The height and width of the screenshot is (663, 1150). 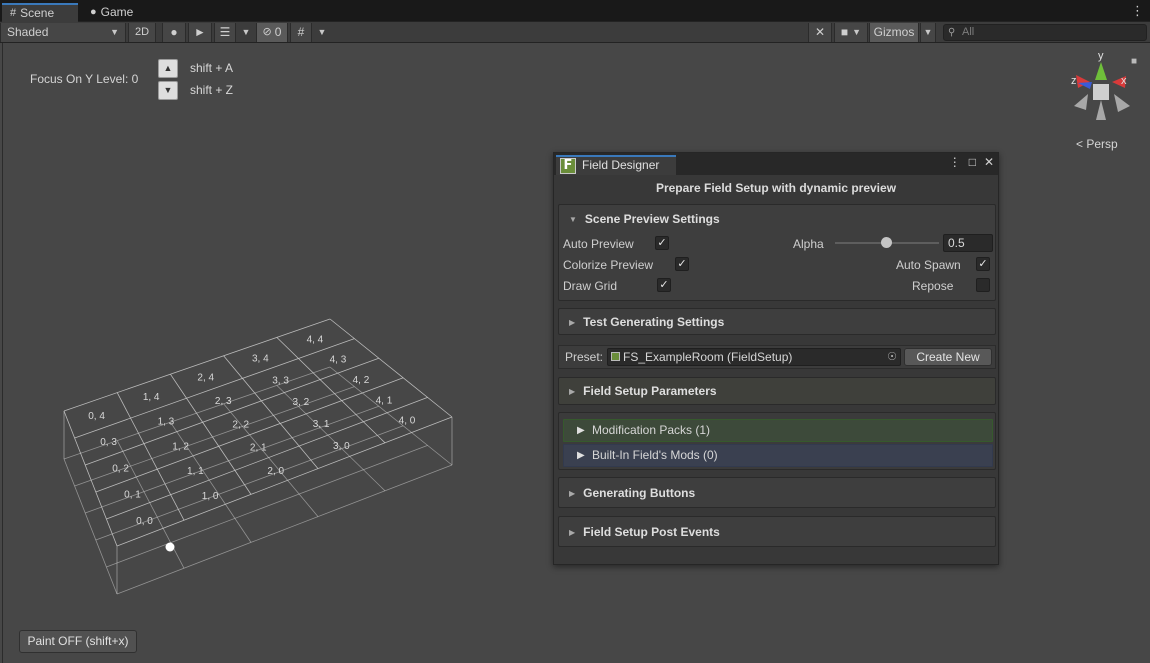 I want to click on builtin-mods-foldout: ▶ Built-In Field's Mods (0), so click(x=778, y=455).